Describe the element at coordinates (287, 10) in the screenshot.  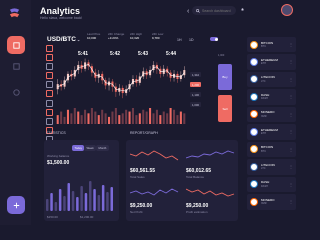
I see `user-avatar` at that location.